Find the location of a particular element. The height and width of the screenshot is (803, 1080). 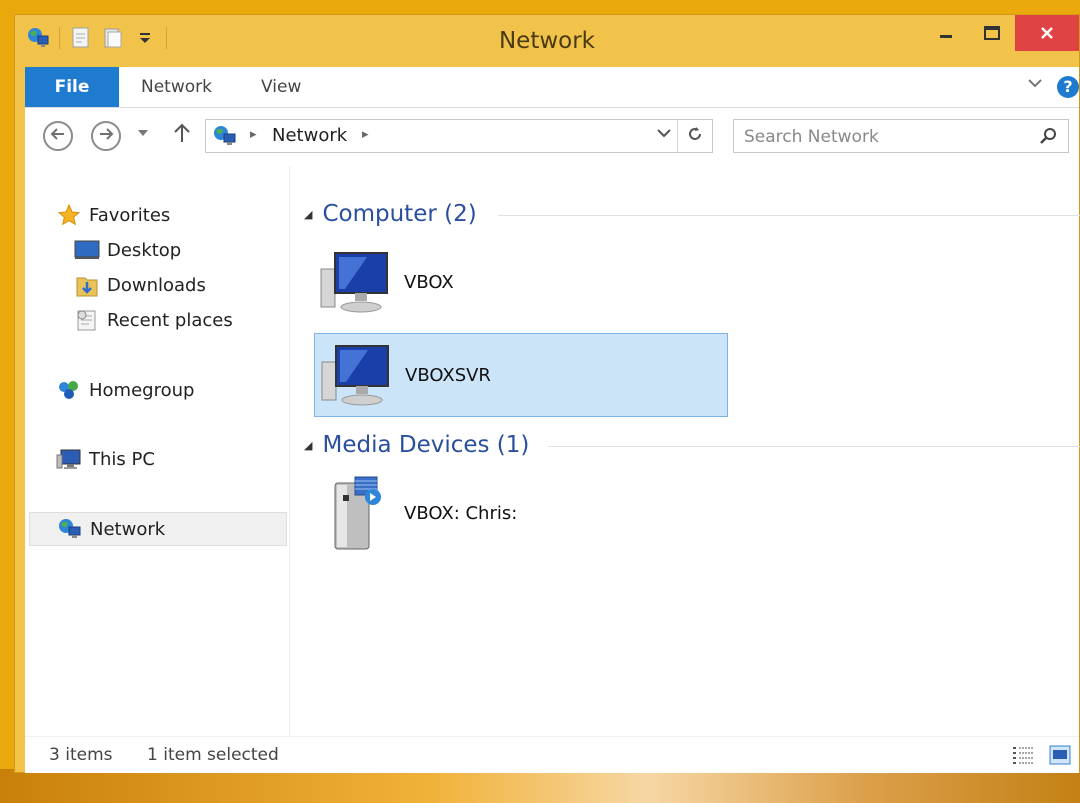

status-item-count: 3 items is located at coordinates (81, 755).